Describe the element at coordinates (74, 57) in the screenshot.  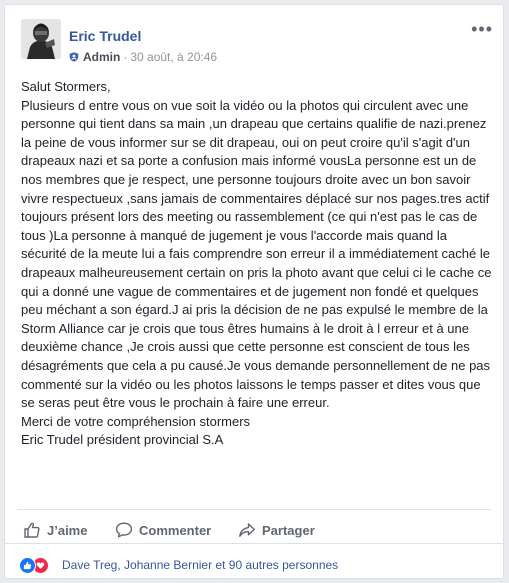
I see `shield-icon` at that location.